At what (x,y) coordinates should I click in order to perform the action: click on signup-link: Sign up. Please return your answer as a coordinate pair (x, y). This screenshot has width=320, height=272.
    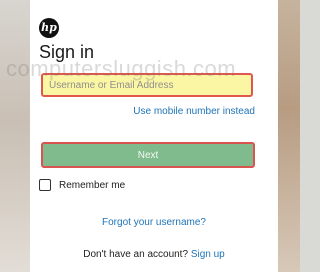
    Looking at the image, I should click on (208, 254).